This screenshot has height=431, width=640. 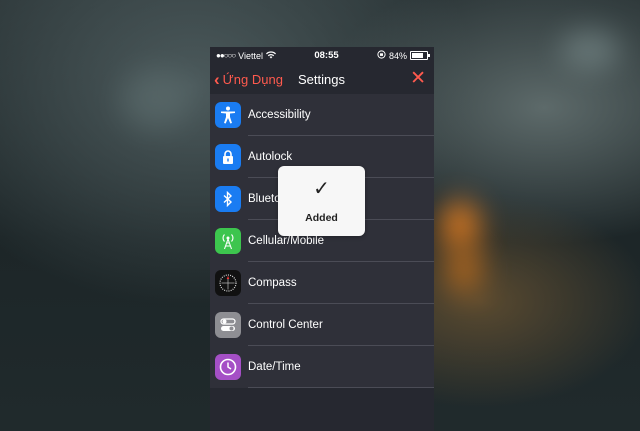 What do you see at coordinates (321, 201) in the screenshot?
I see `added-toast: ✓ Added` at bounding box center [321, 201].